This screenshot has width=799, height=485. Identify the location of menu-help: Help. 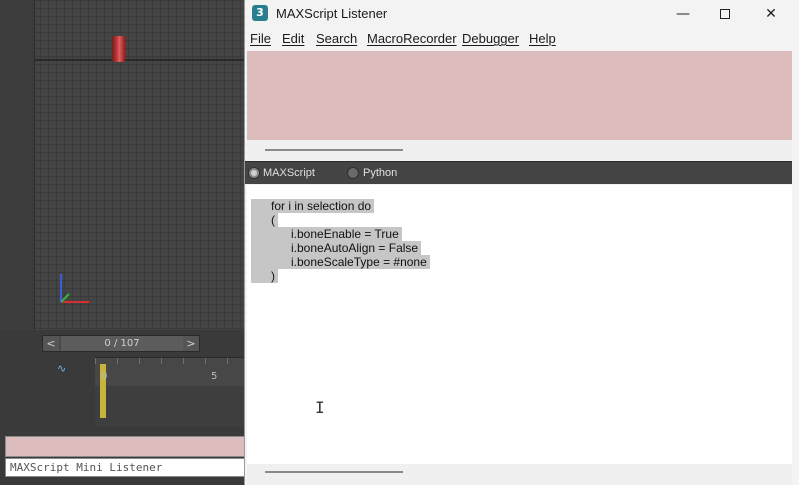
(542, 38).